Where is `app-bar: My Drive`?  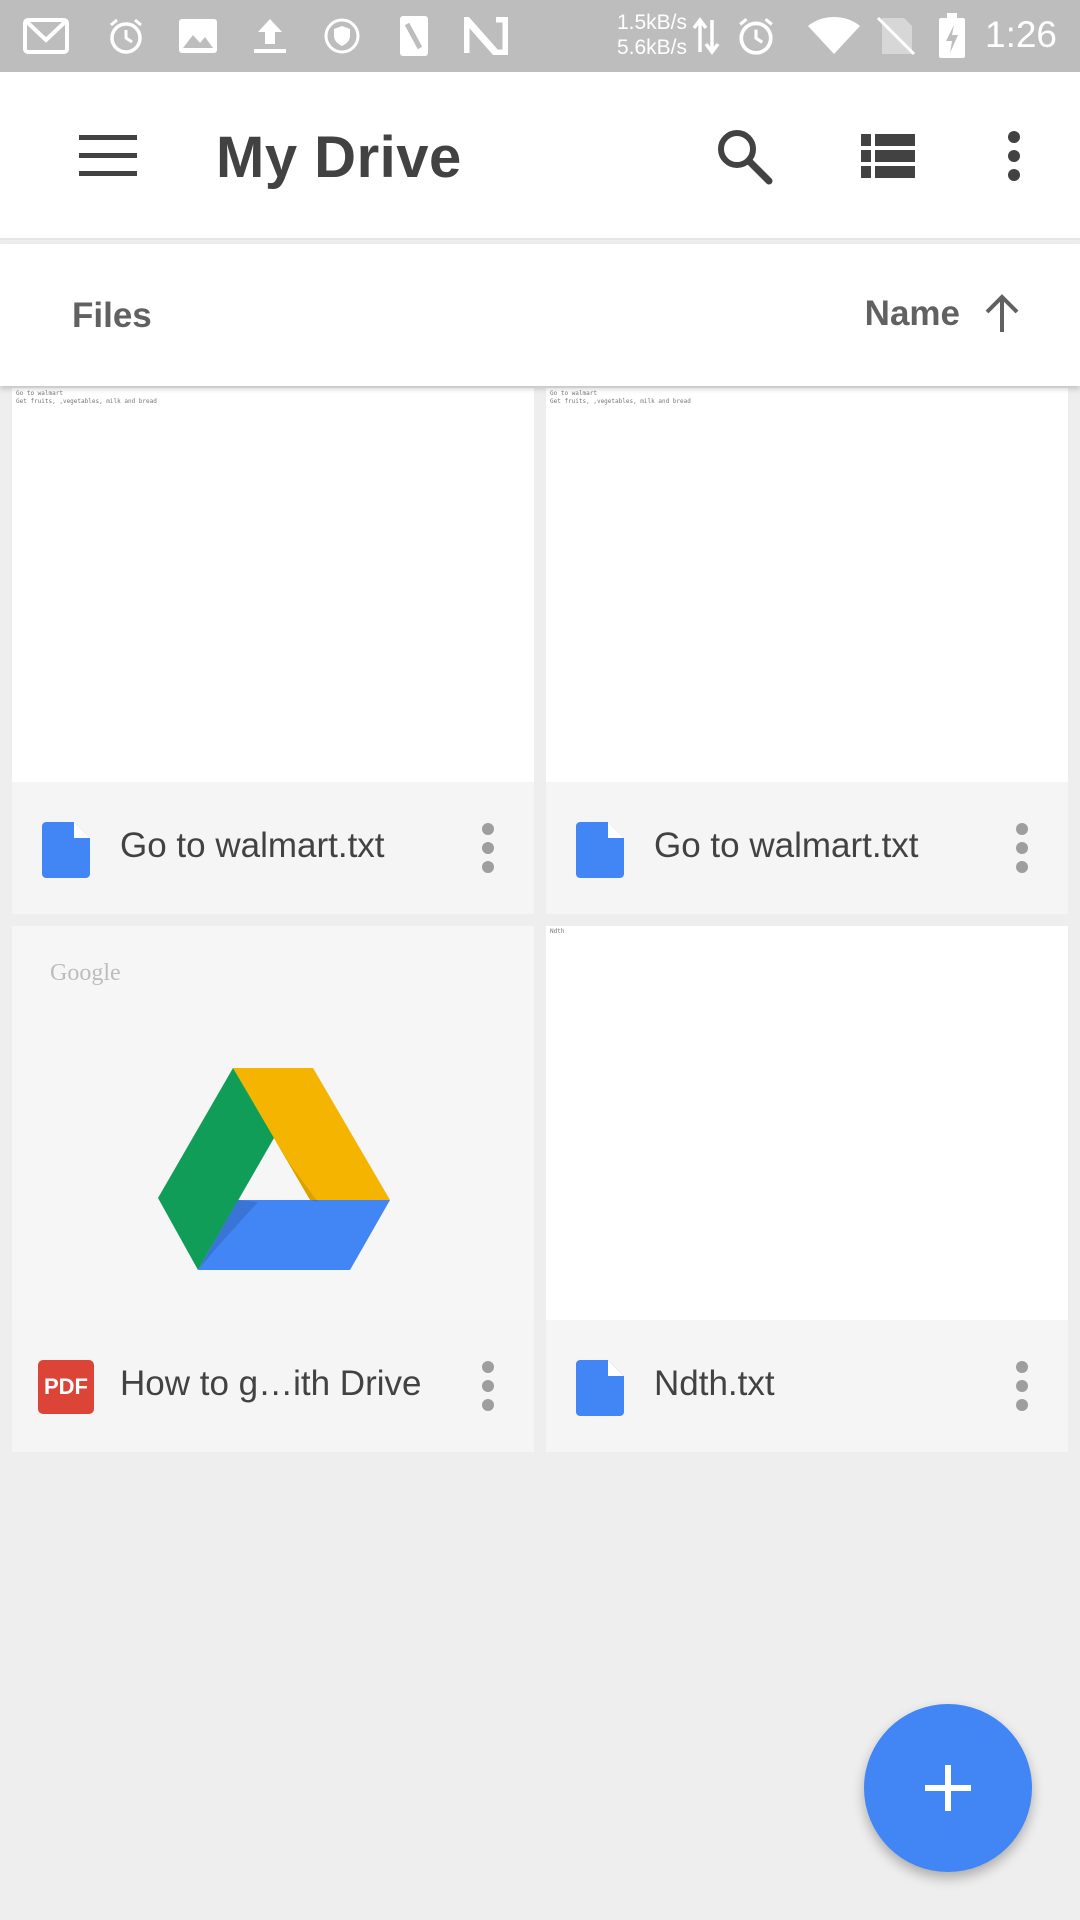 app-bar: My Drive is located at coordinates (540, 156).